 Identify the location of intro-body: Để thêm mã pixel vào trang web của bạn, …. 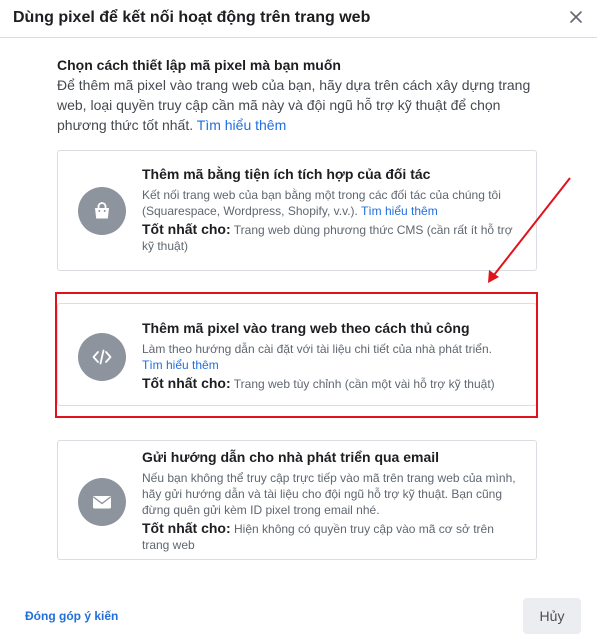
(297, 105).